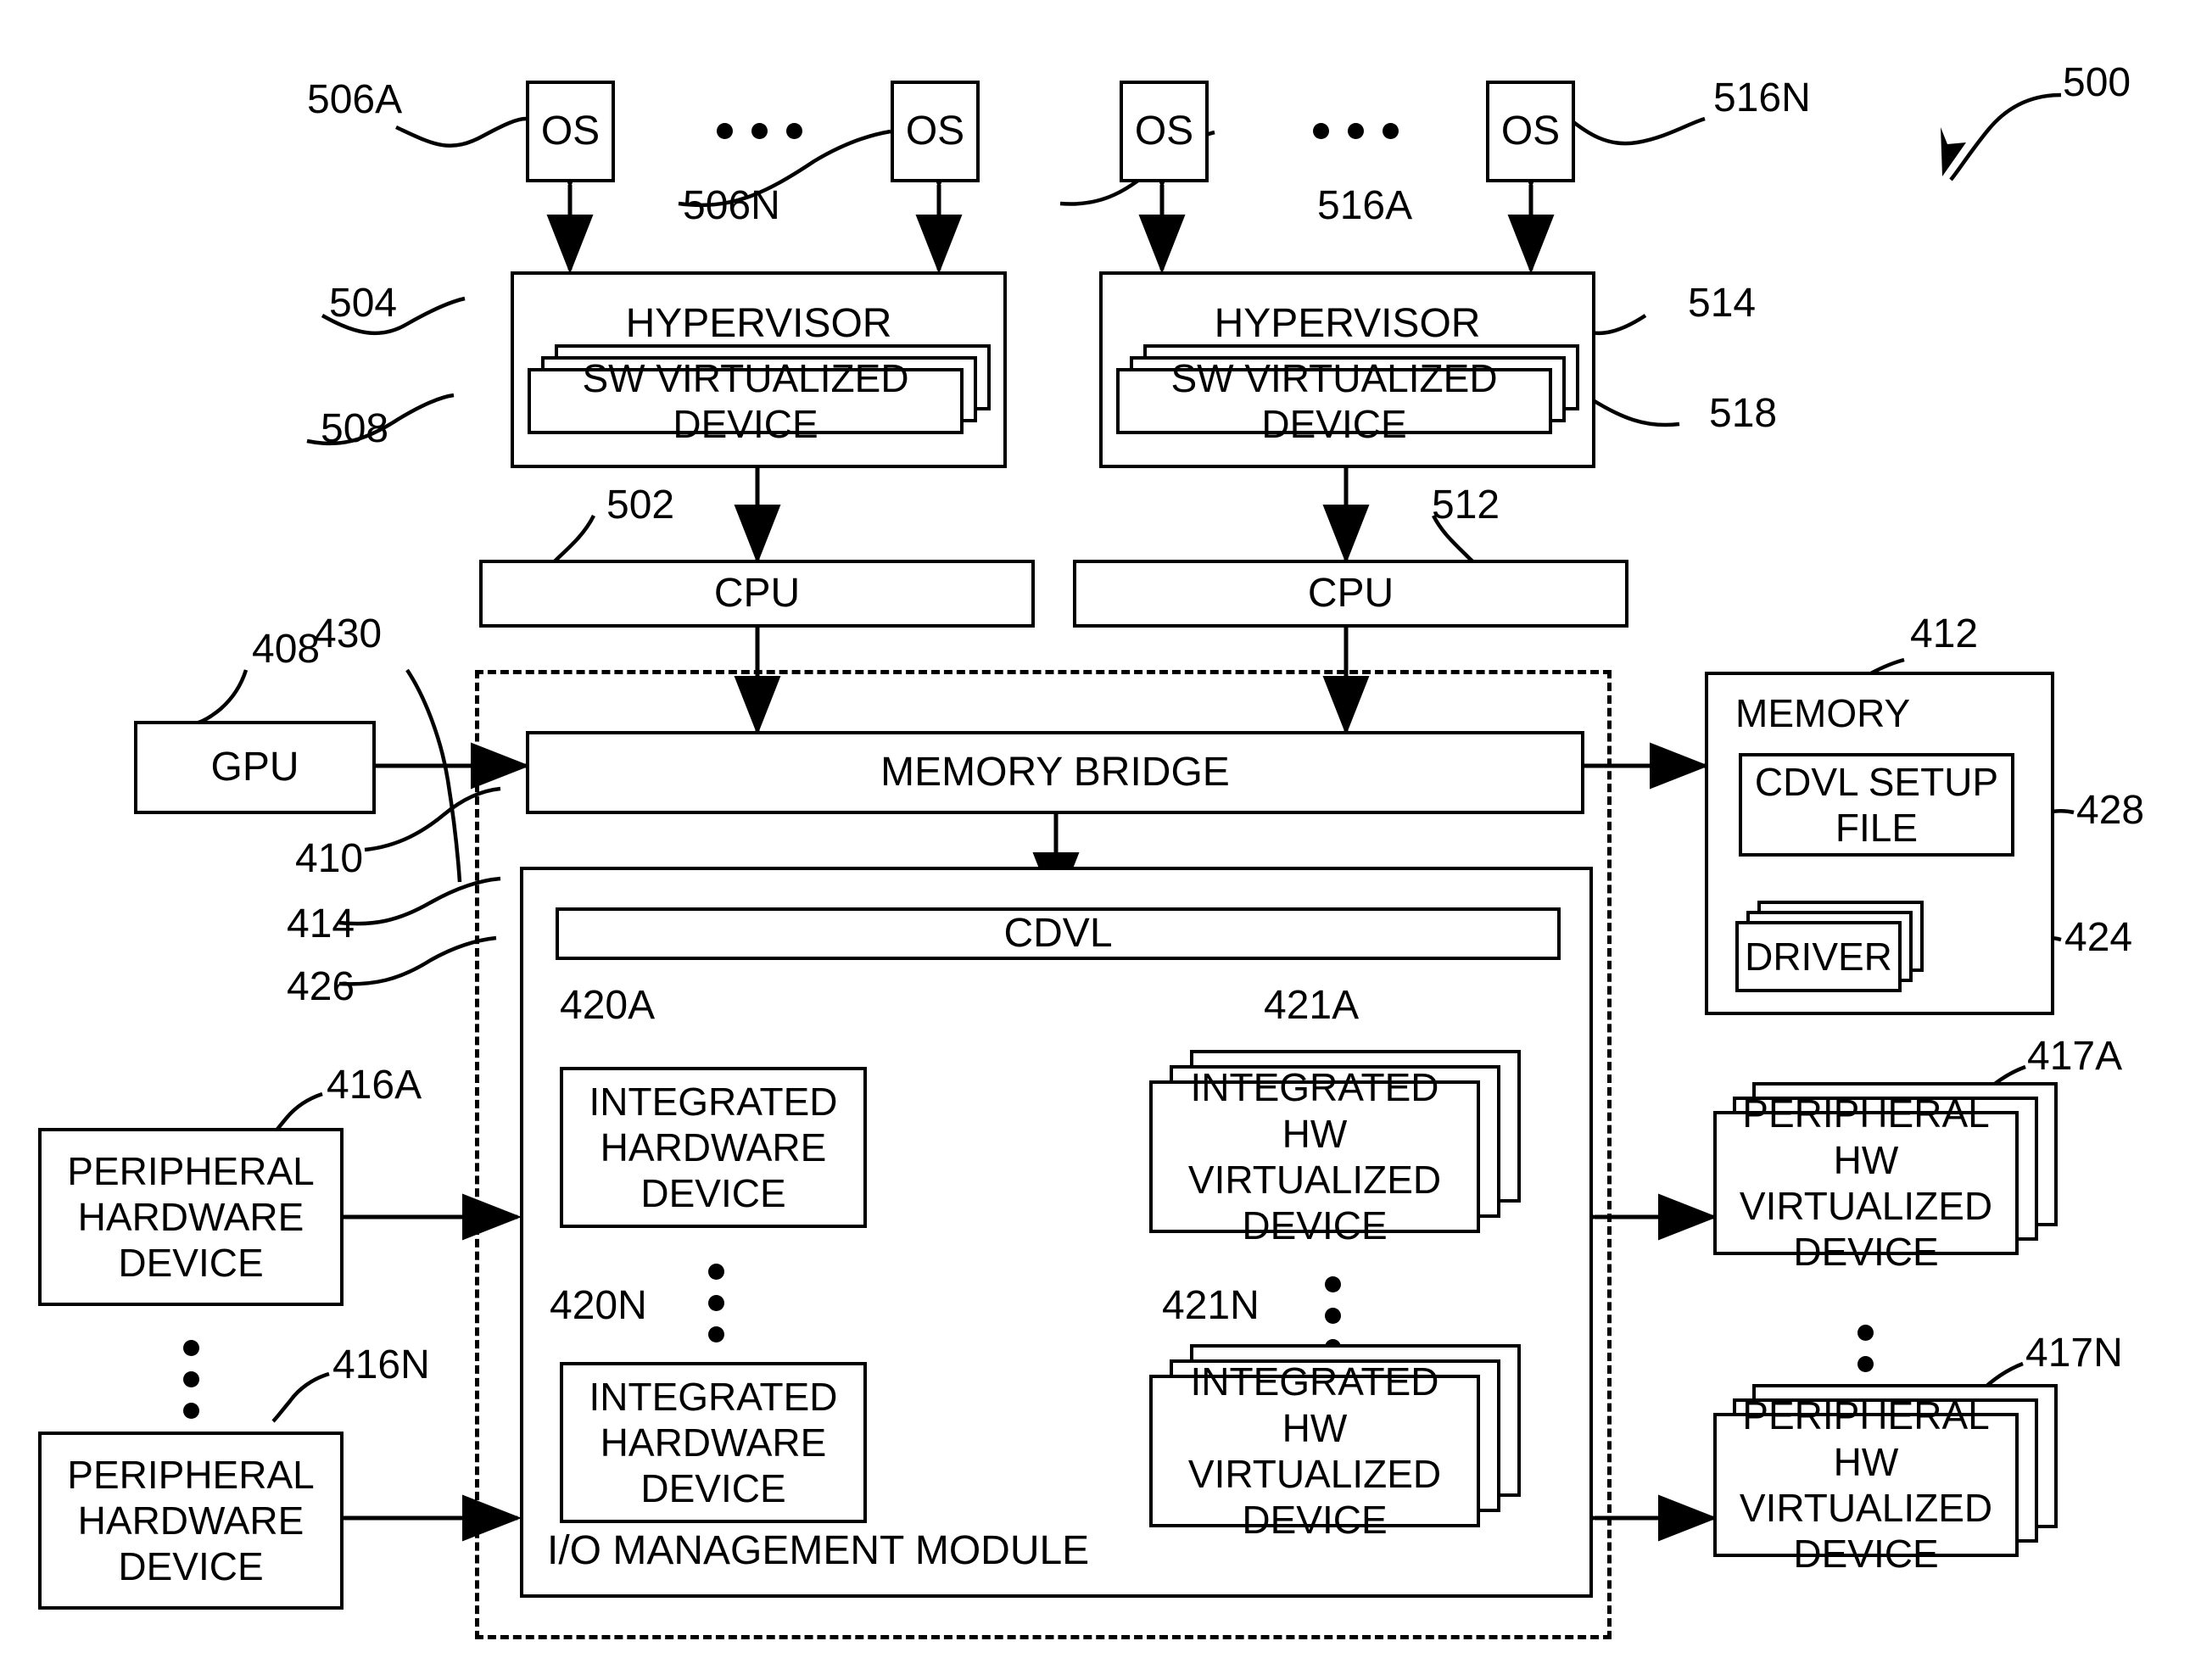 The height and width of the screenshot is (1680, 2201). I want to click on ref-416n: 416N, so click(381, 1364).